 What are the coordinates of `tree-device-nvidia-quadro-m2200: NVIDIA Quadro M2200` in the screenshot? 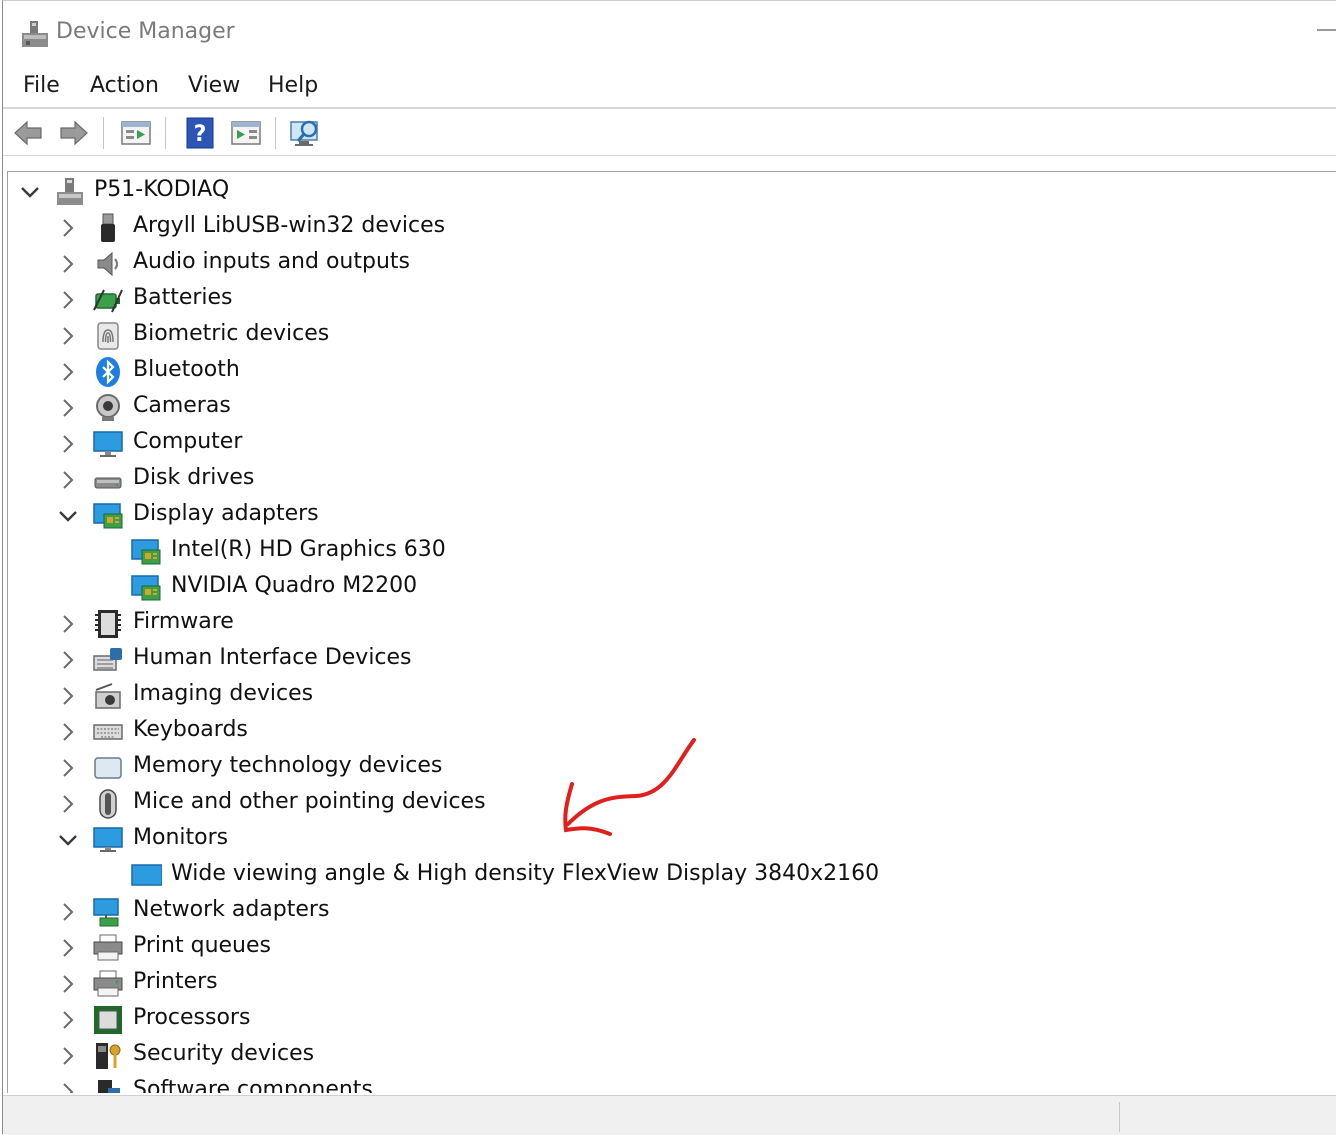 It's located at (668, 588).